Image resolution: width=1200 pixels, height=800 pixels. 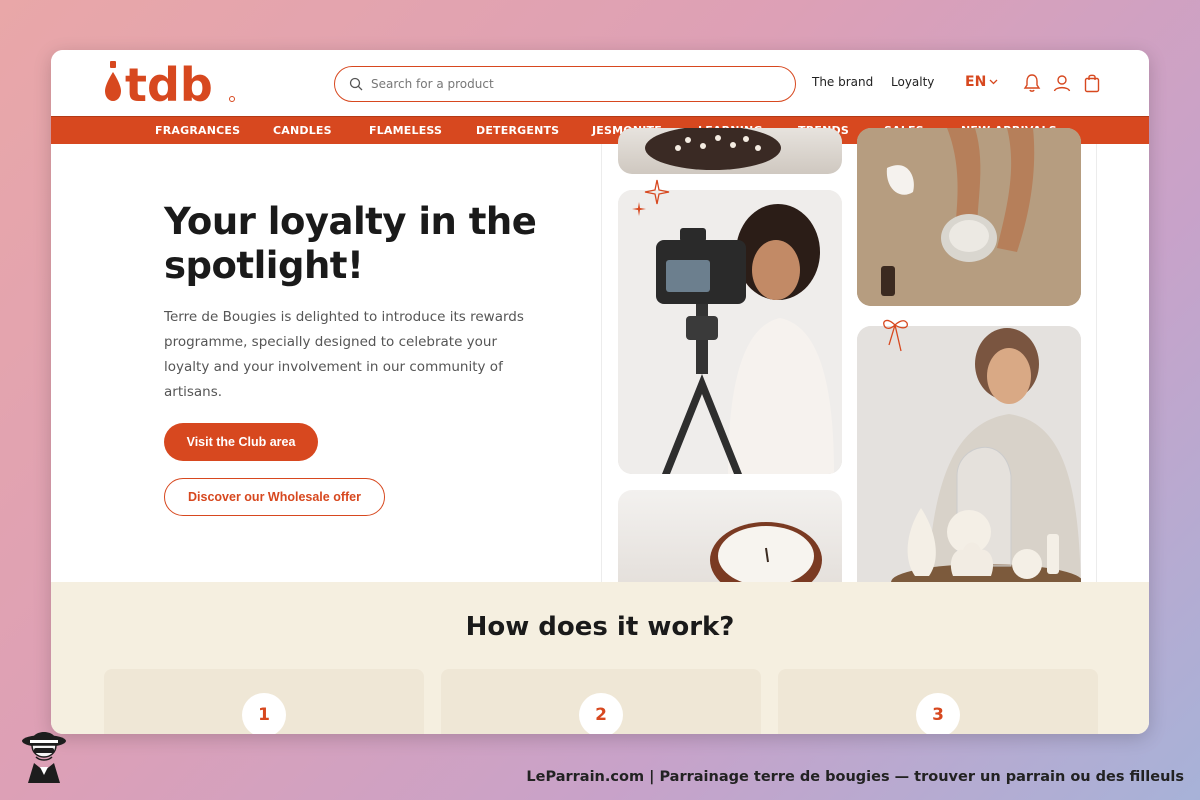 I want to click on visit-club-button: Visit the Club area, so click(x=241, y=442).